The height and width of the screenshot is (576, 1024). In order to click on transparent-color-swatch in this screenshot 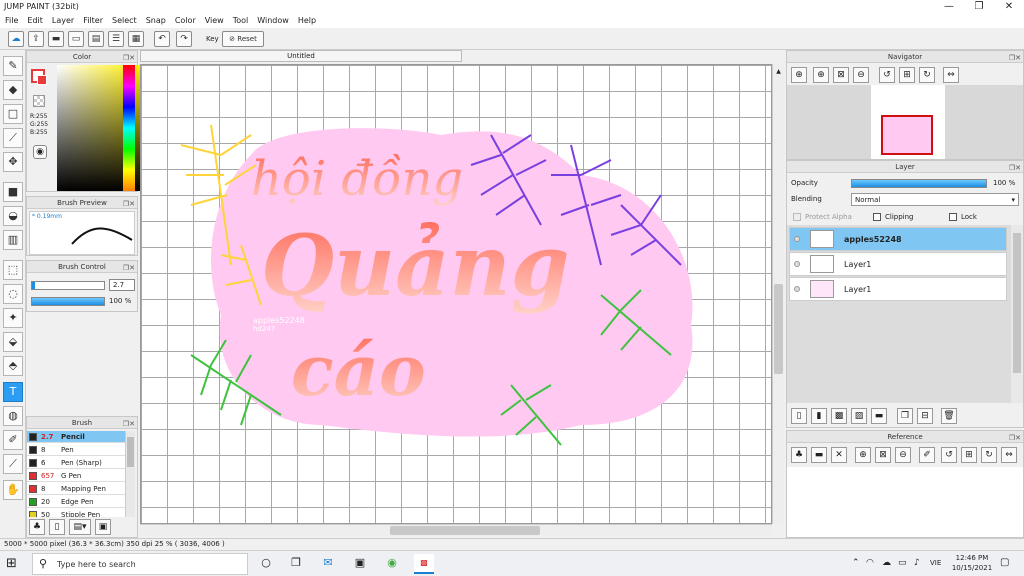, I will do `click(39, 101)`.